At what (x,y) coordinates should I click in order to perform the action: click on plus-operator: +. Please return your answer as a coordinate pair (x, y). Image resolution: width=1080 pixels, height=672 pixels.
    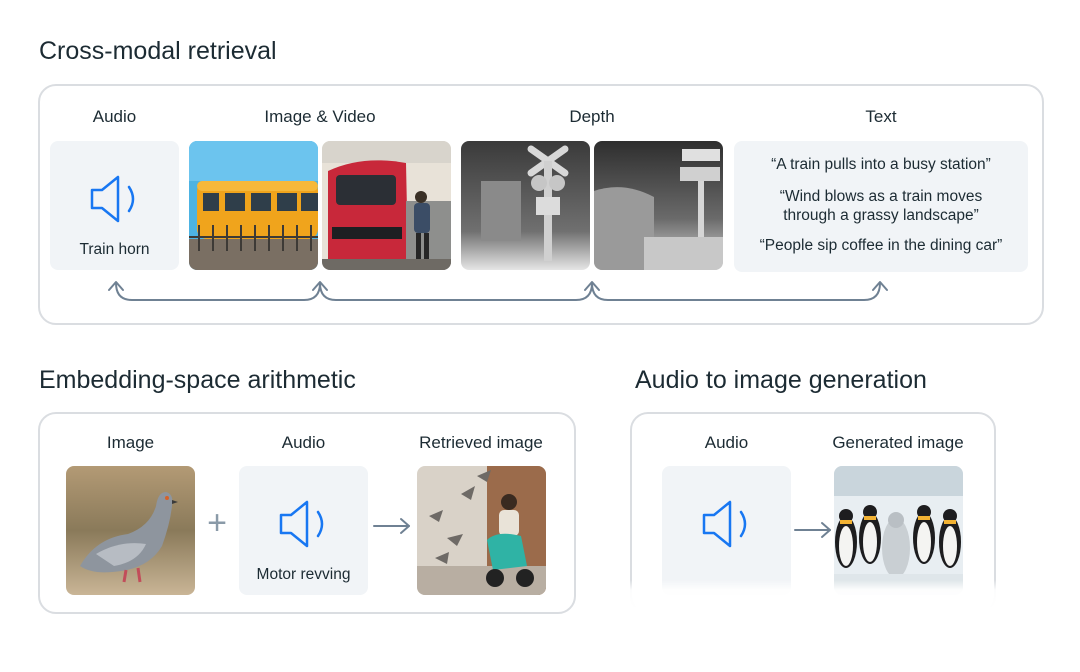
    Looking at the image, I should click on (217, 523).